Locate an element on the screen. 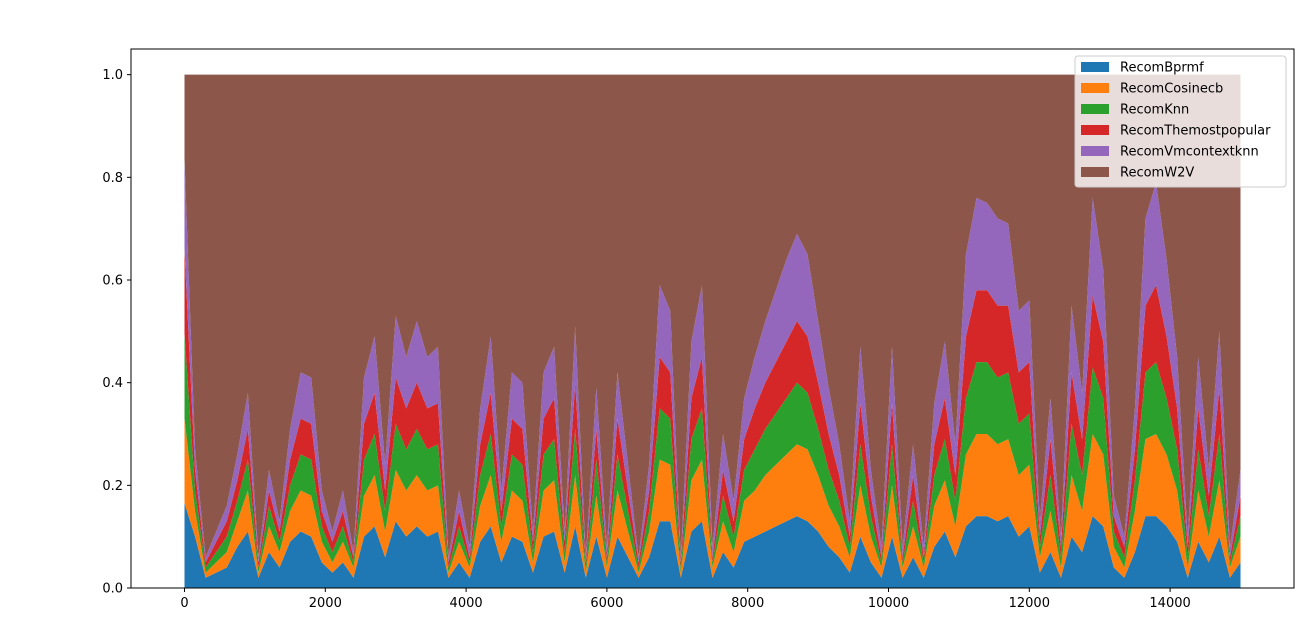 The height and width of the screenshot is (637, 1299). y-tick-label: 0.4 is located at coordinates (112, 383).